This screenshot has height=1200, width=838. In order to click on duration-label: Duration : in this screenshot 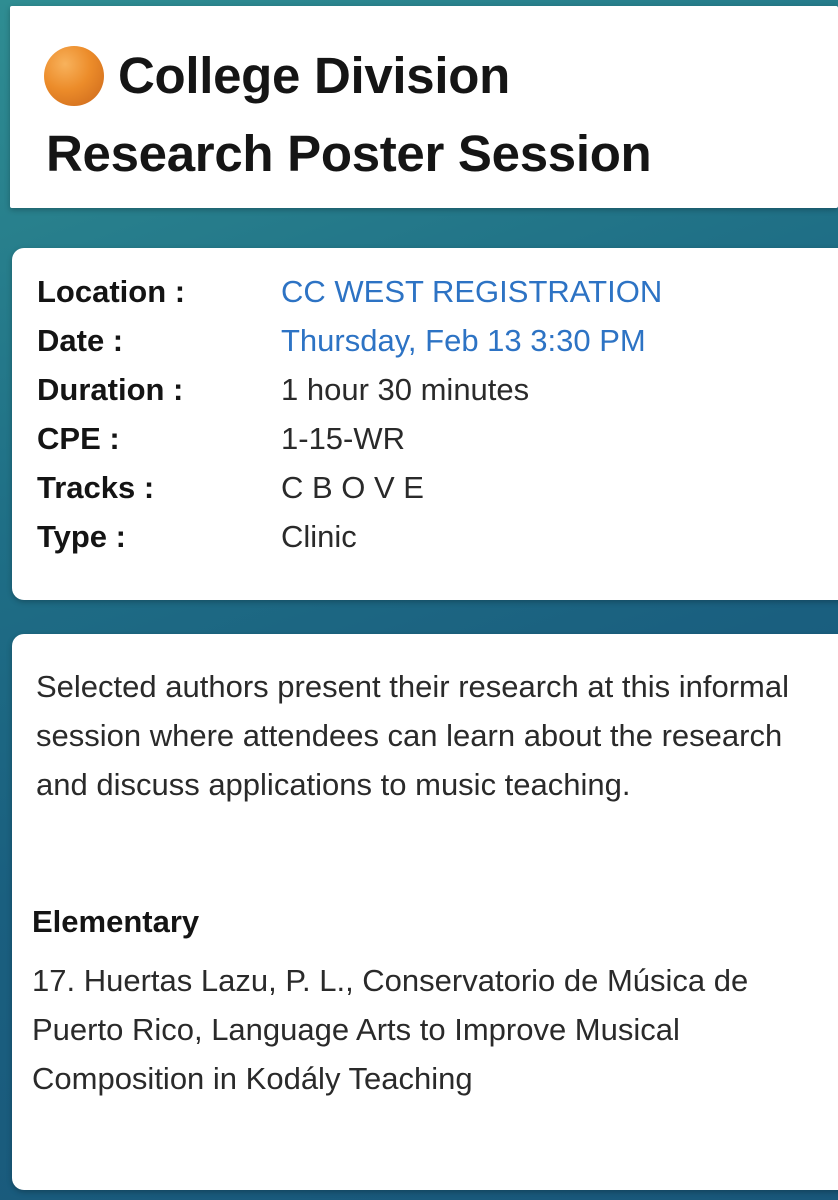, I will do `click(110, 389)`.